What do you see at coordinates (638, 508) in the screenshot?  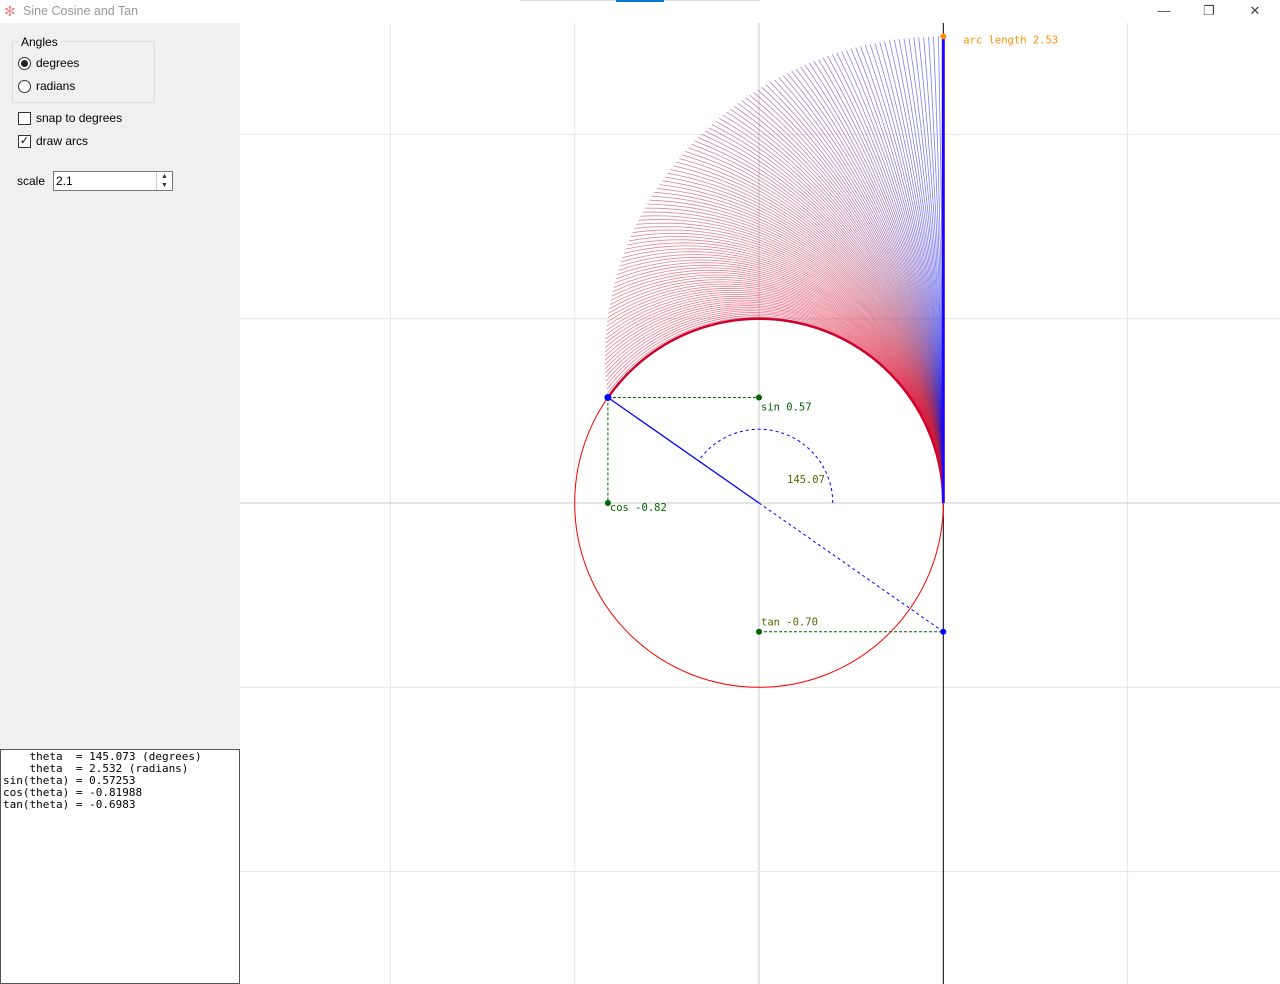 I see `cos-label: cos -0.82` at bounding box center [638, 508].